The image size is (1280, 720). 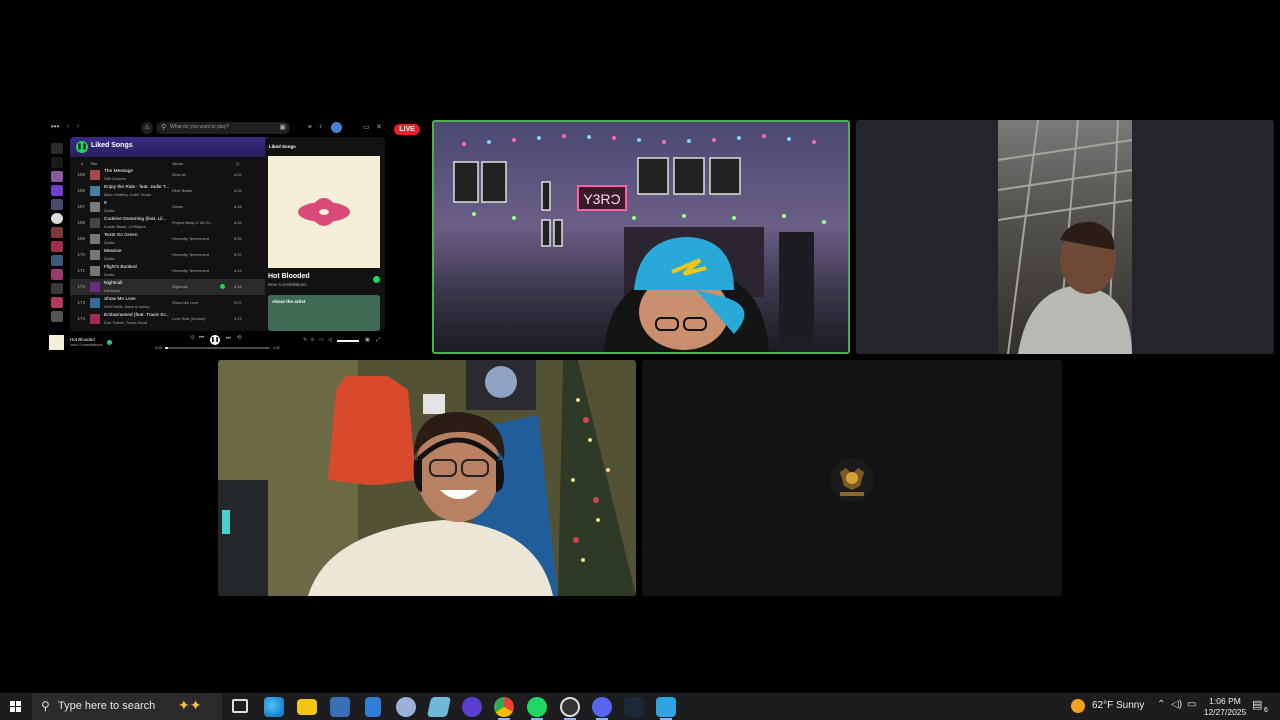 I want to click on player-title: Hot Blooded, so click(x=82, y=339).